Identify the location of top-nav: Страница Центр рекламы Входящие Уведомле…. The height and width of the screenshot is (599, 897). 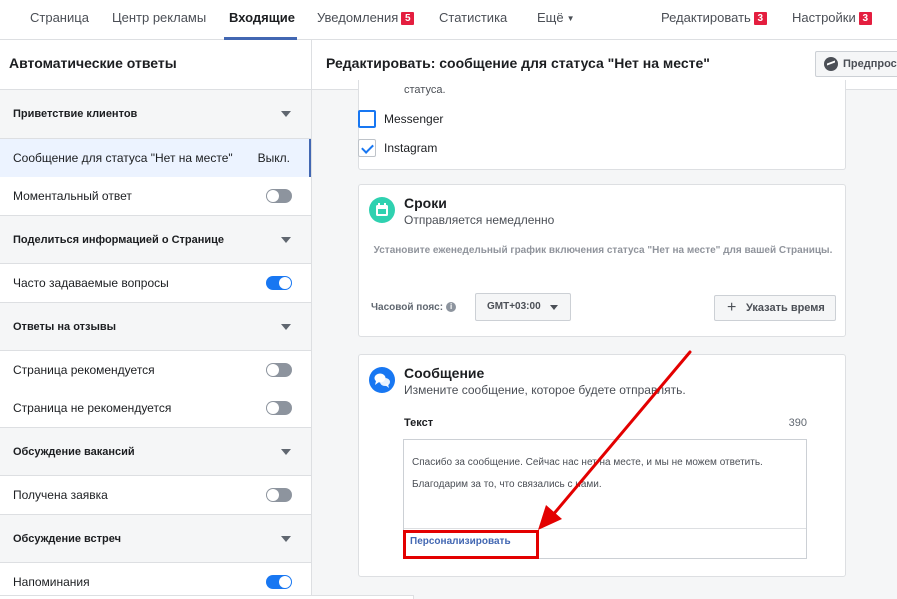
(448, 20).